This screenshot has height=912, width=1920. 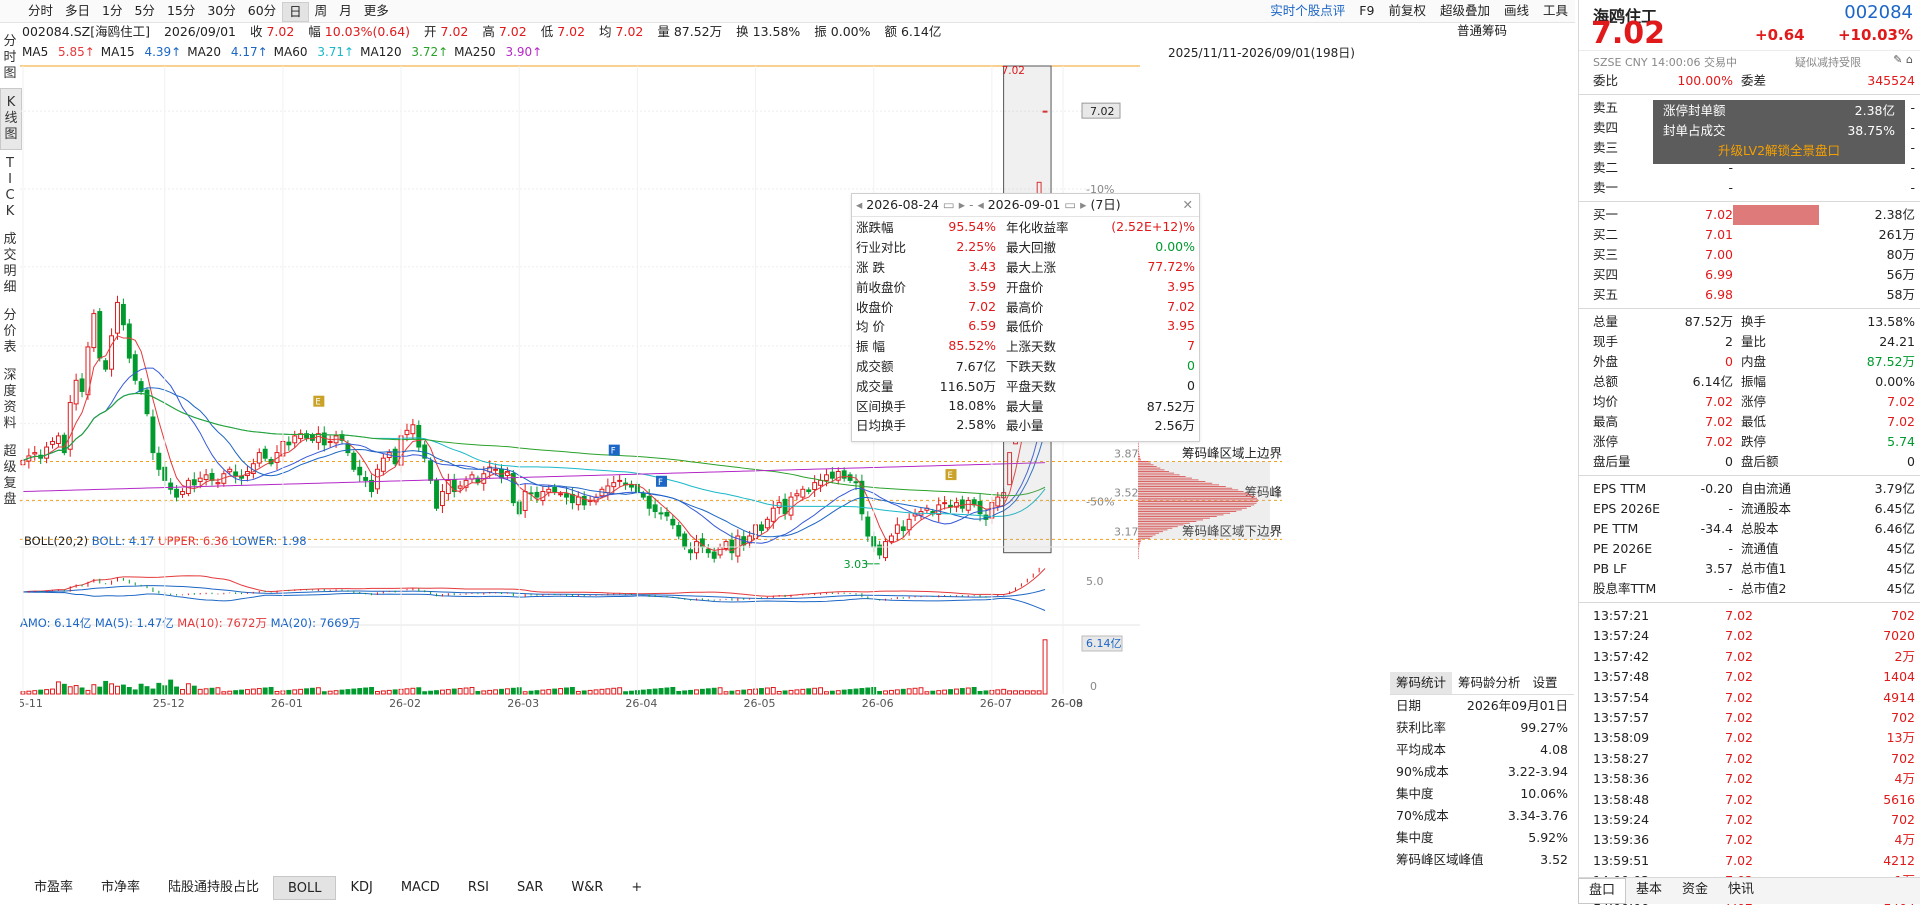 What do you see at coordinates (262, 12) in the screenshot?
I see `period-tab-6: 60分` at bounding box center [262, 12].